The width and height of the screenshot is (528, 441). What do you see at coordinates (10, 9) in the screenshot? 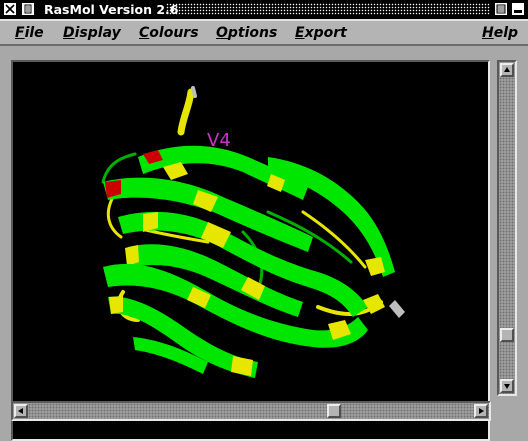
I see `close-x-icon` at bounding box center [10, 9].